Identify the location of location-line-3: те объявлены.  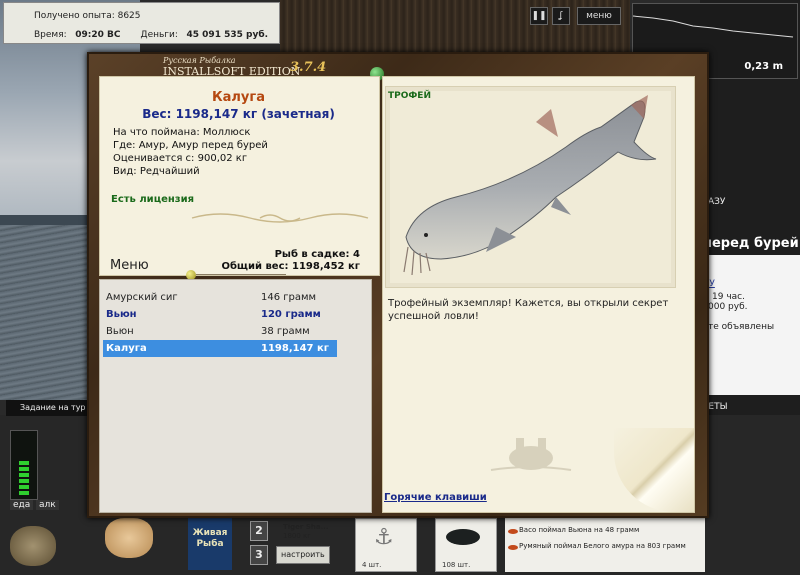
(741, 327).